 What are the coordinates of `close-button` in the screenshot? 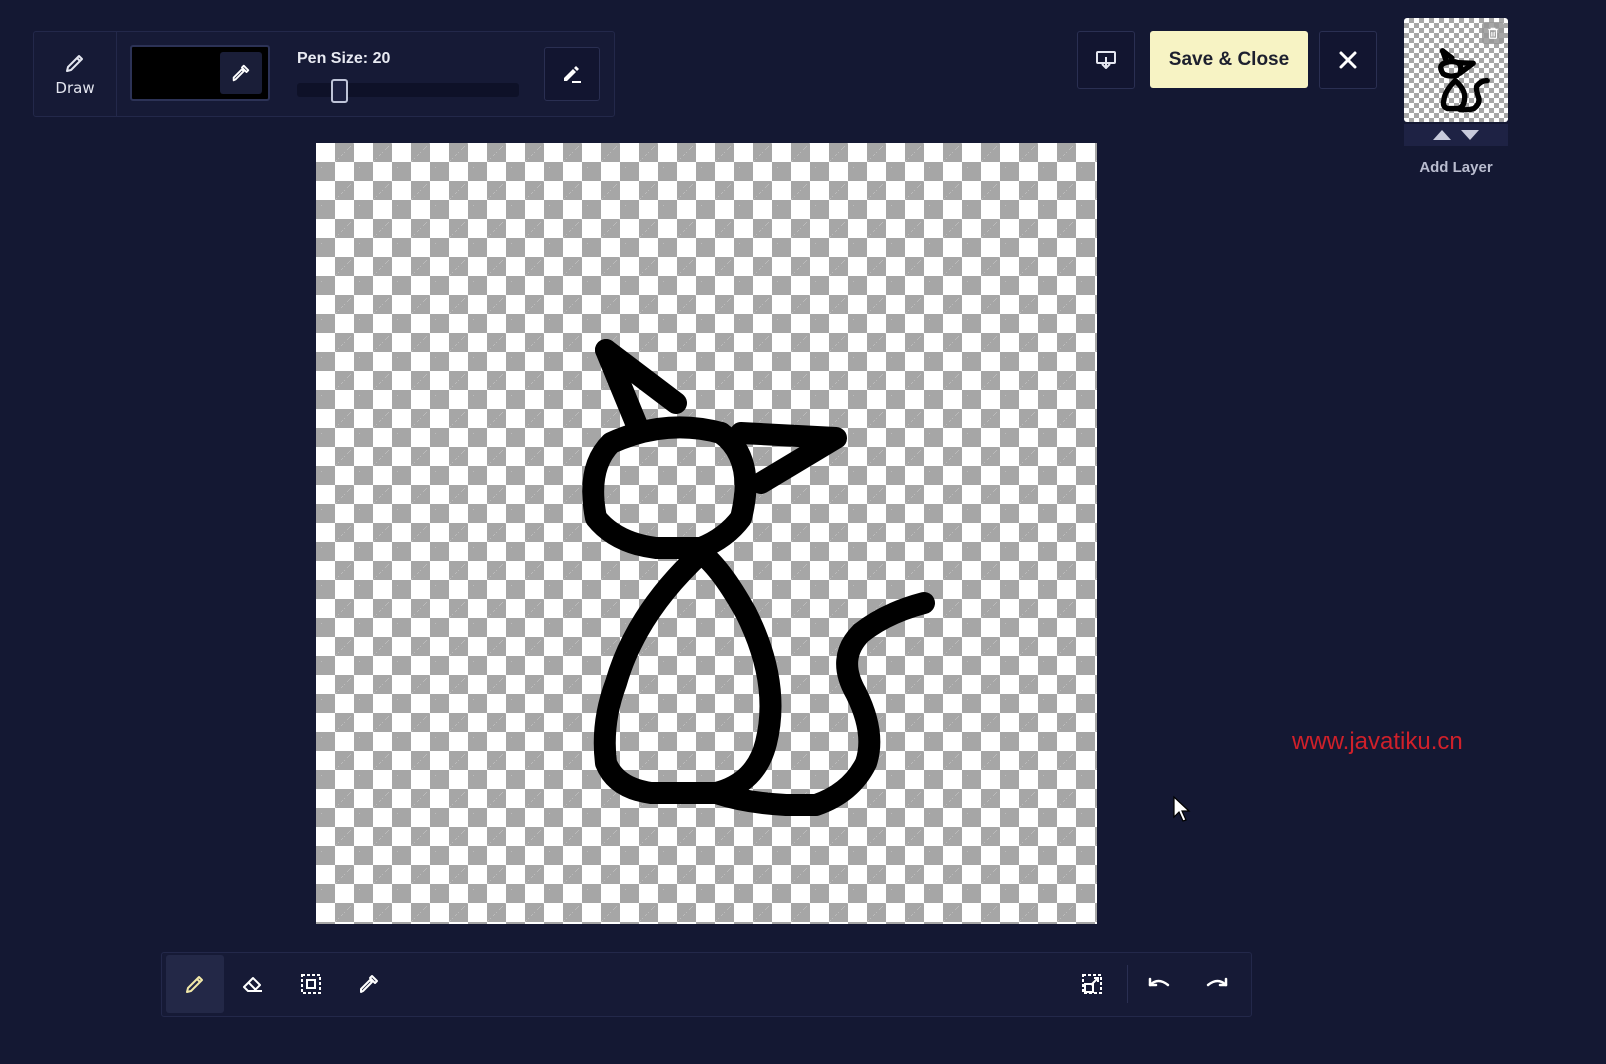 It's located at (1348, 60).